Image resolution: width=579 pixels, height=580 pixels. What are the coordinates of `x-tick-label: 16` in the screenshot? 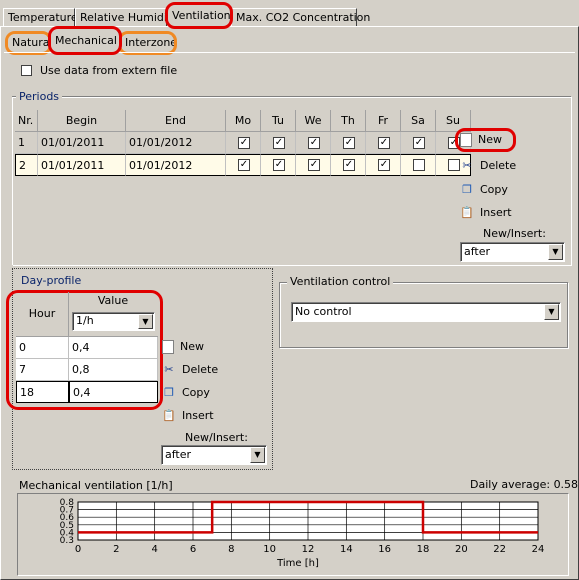 It's located at (384, 549).